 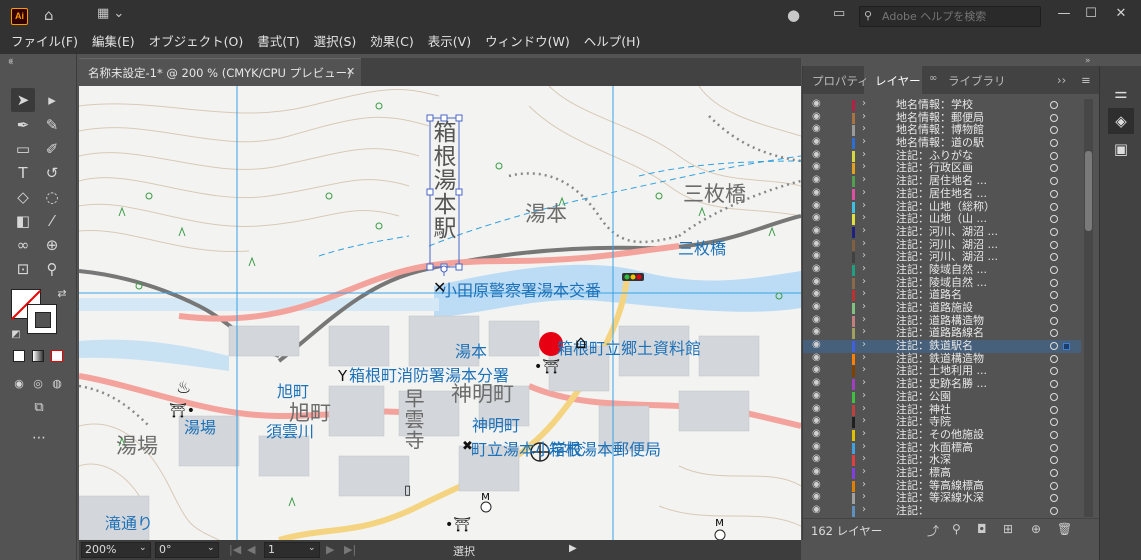 I want to click on map-label-gray-yumoto: 湯本, so click(x=546, y=214).